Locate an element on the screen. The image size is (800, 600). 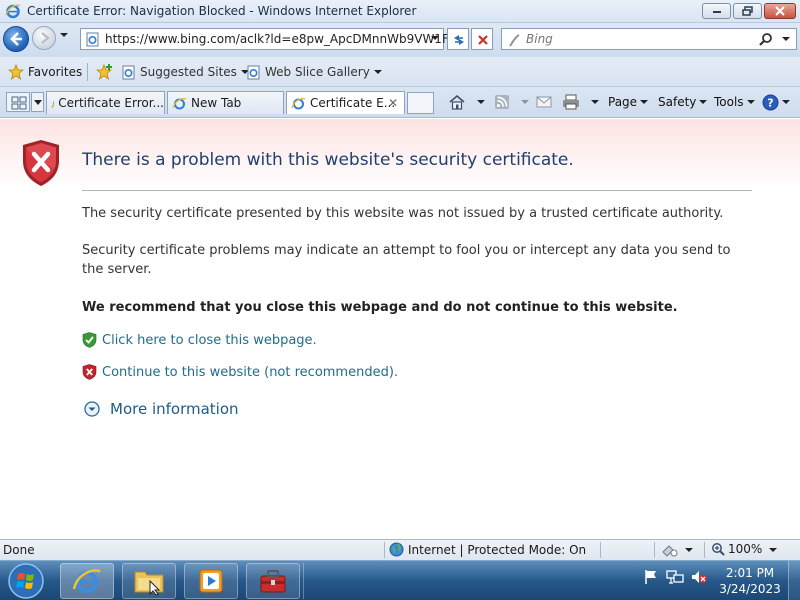
suggested-sites-label: Suggested Sites is located at coordinates (188, 72).